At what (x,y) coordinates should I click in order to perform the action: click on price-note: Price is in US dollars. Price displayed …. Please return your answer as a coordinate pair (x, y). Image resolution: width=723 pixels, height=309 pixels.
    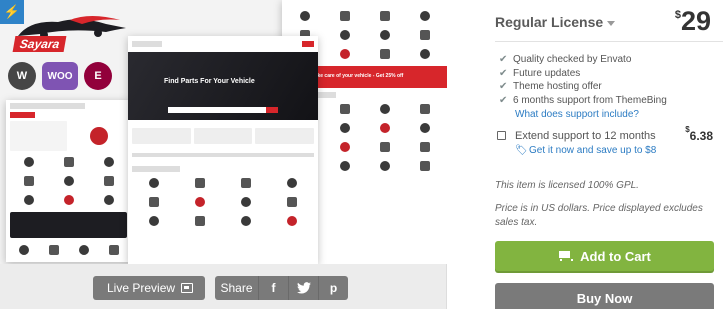
    Looking at the image, I should click on (599, 215).